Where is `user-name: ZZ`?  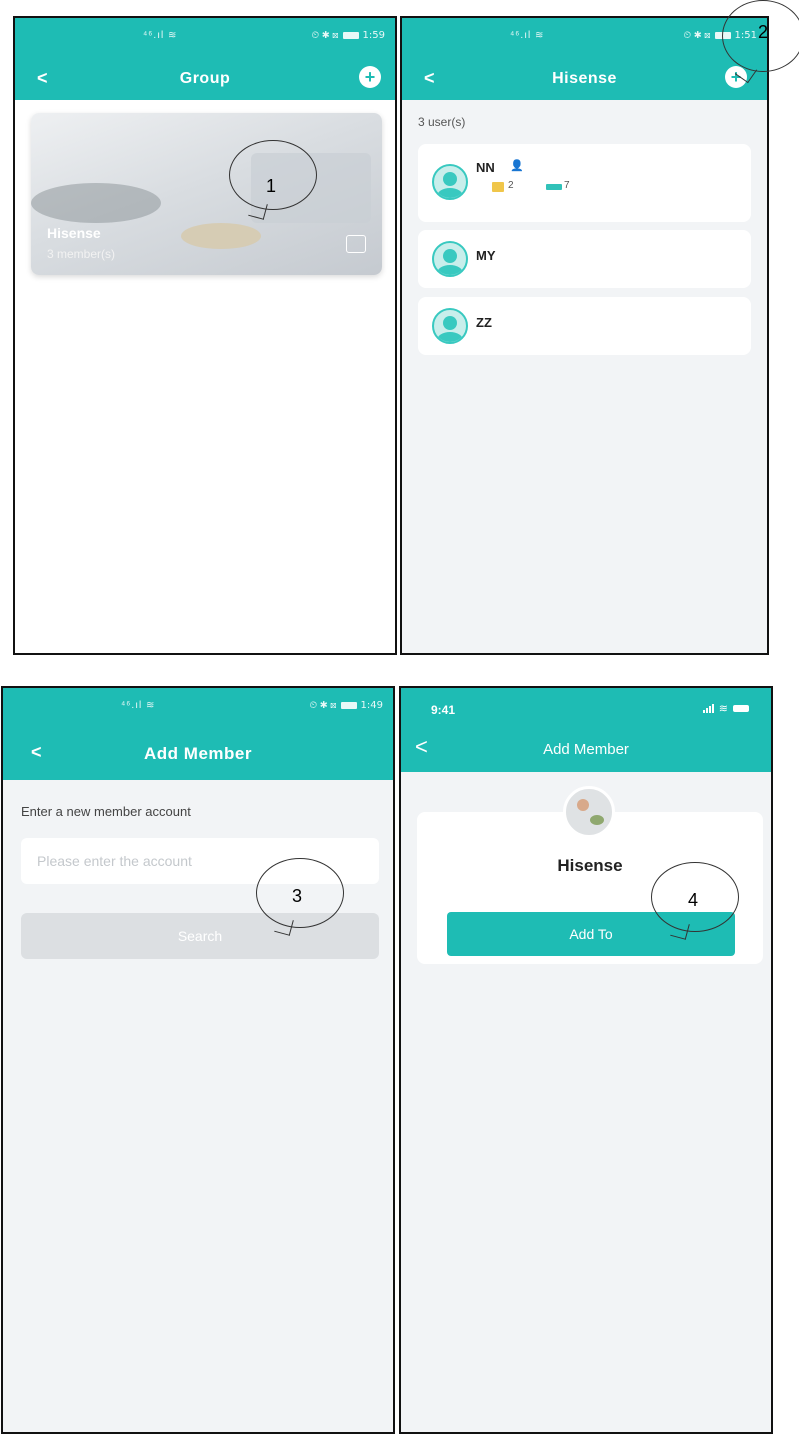
user-name: ZZ is located at coordinates (484, 322).